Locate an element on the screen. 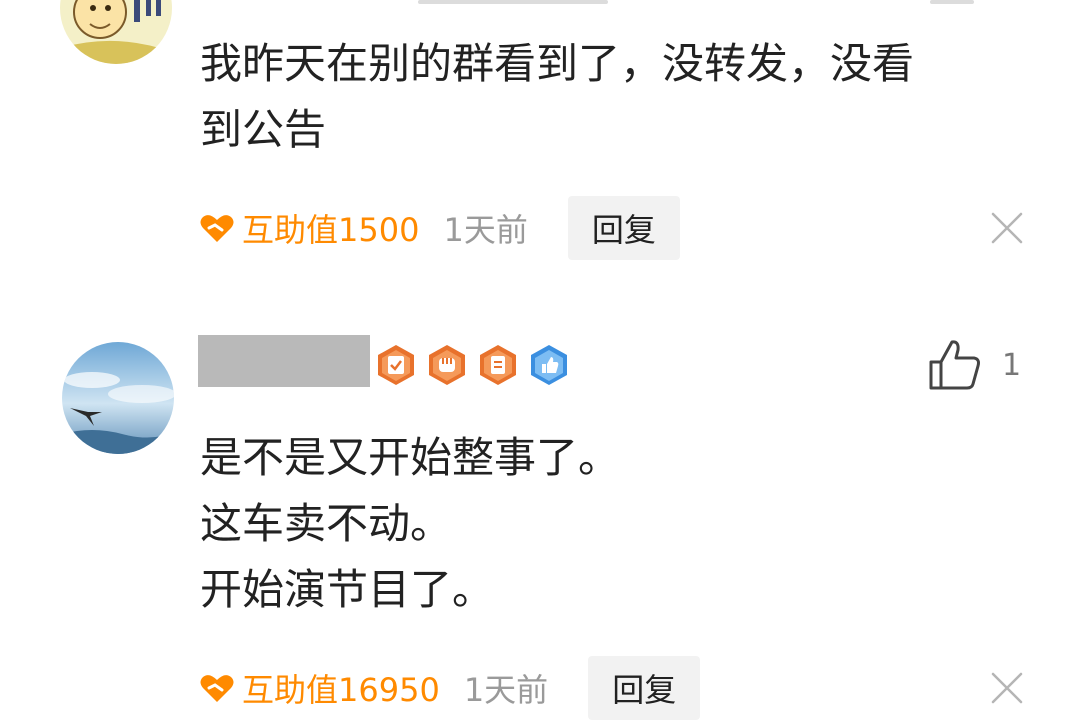 The image size is (1080, 720). like-count: 1 is located at coordinates (1012, 365).